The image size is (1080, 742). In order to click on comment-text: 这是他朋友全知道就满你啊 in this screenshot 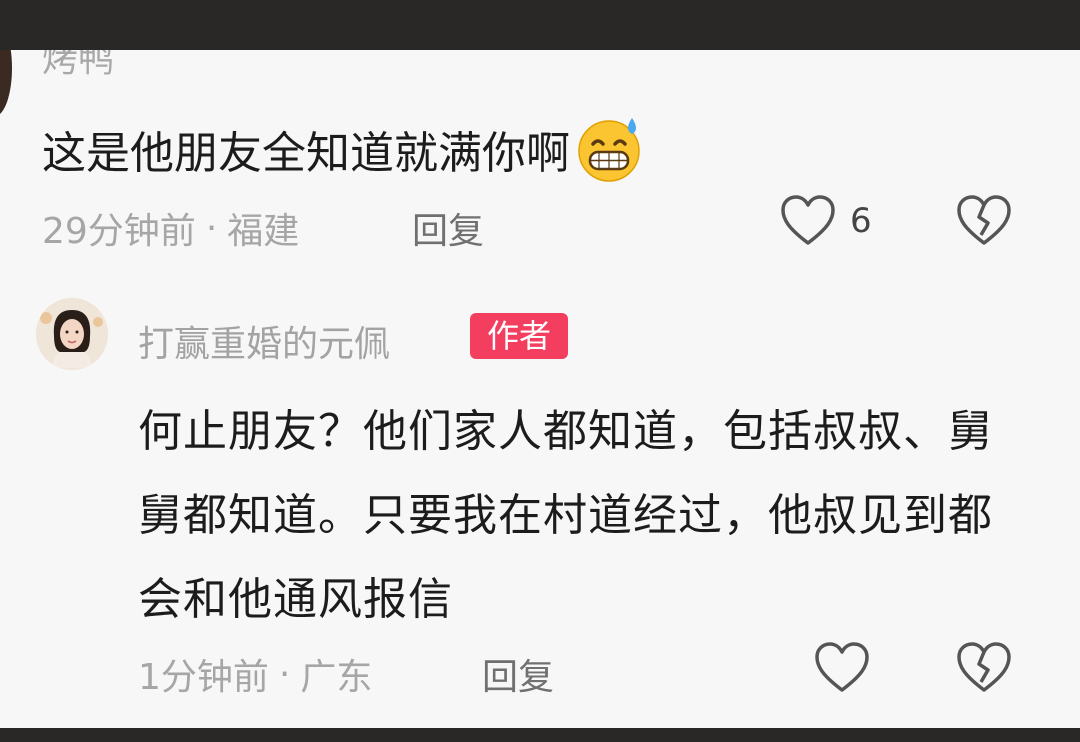, I will do `click(306, 153)`.